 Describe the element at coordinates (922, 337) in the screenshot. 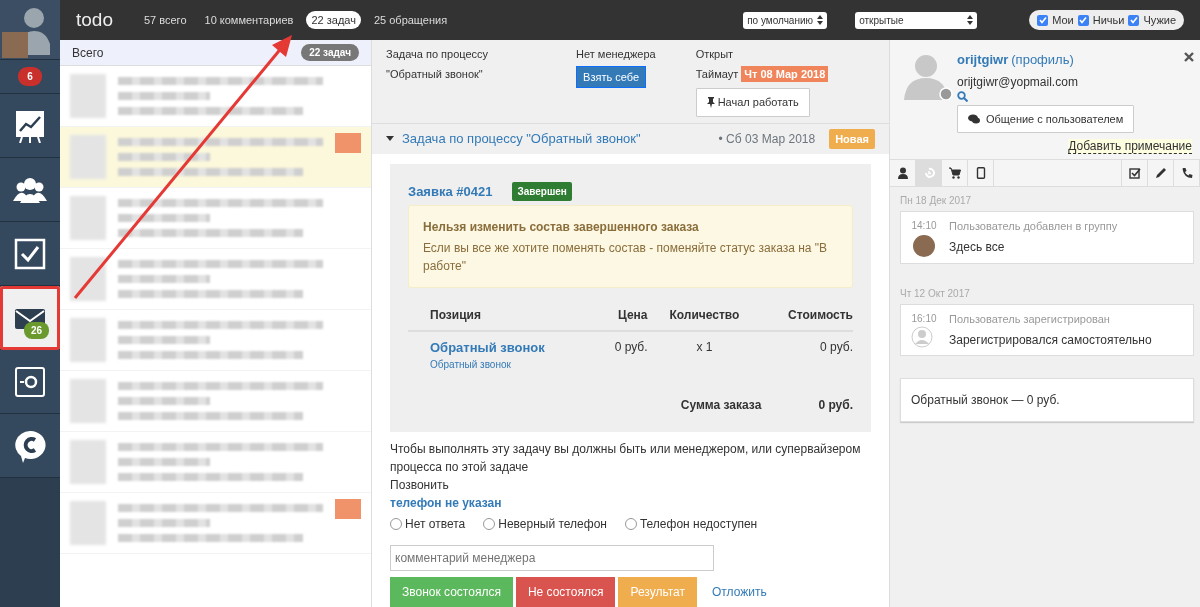

I see `user-silhouette-icon` at that location.